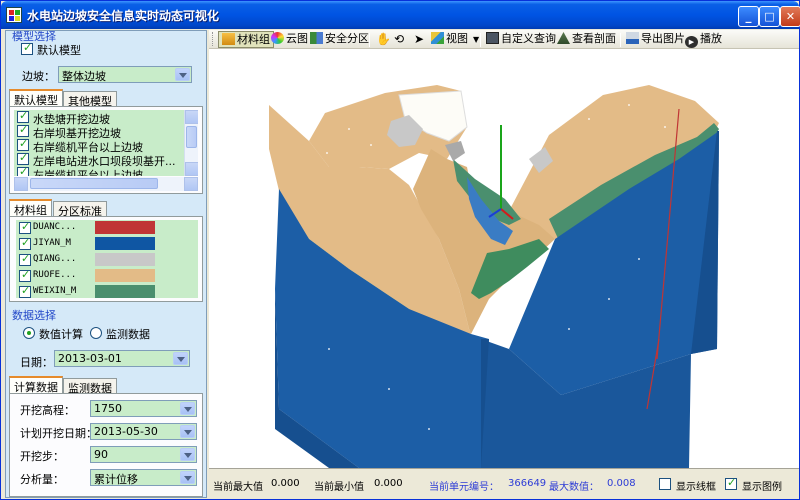  I want to click on planned-date-label: 计划开挖日期：, so click(58, 433).